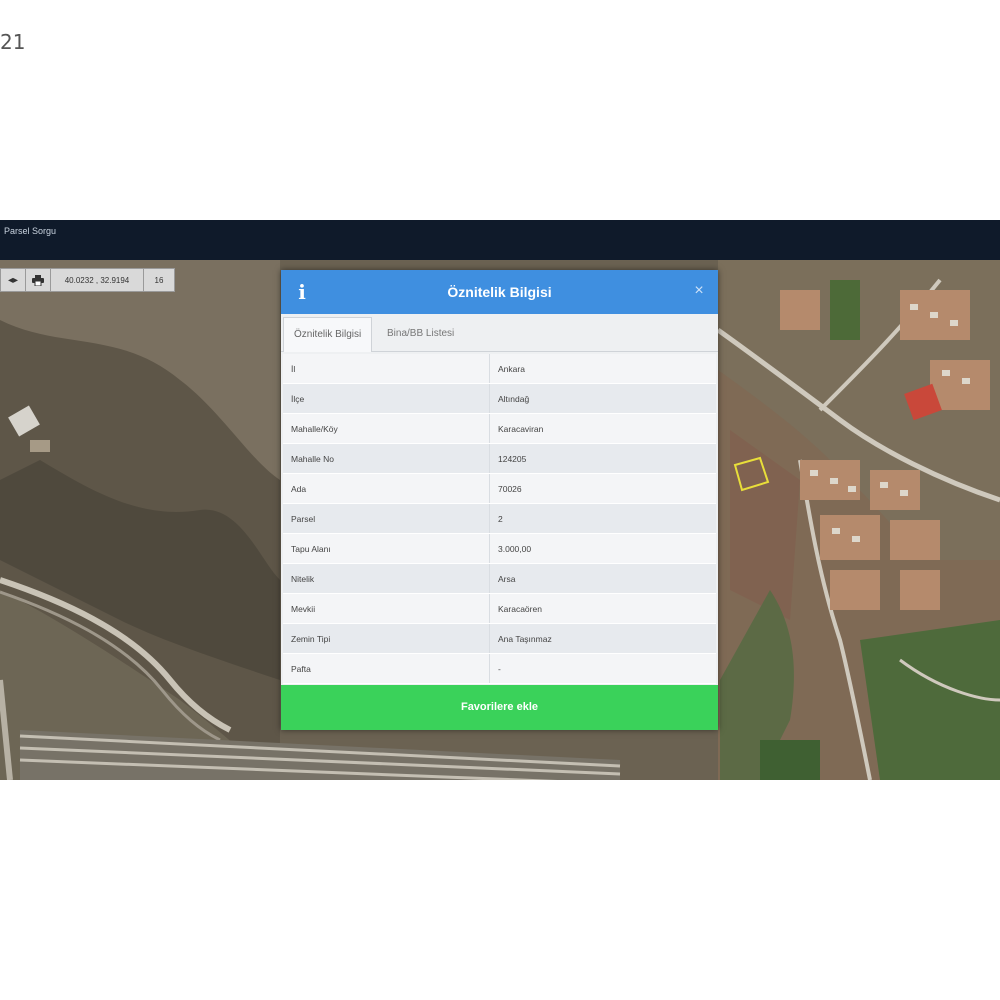 This screenshot has width=1000, height=1000. I want to click on print-icon, so click(38, 280).